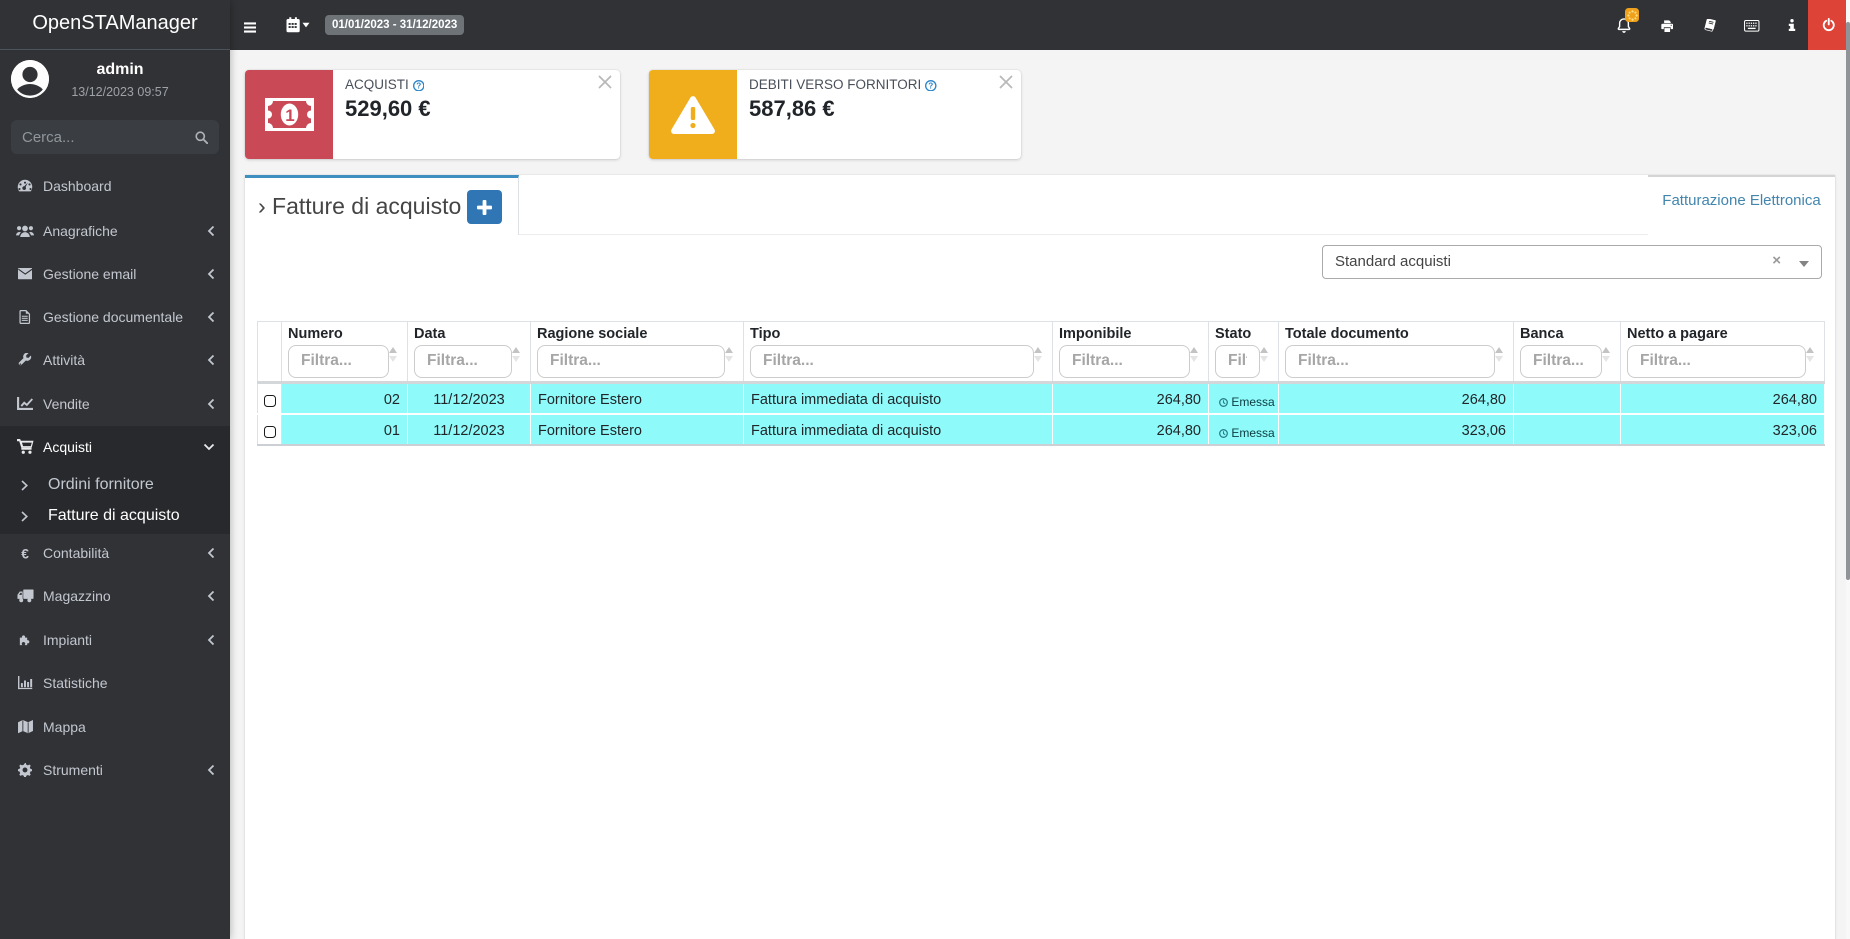 The width and height of the screenshot is (1850, 939). I want to click on svg-text: 1, so click(289, 115).